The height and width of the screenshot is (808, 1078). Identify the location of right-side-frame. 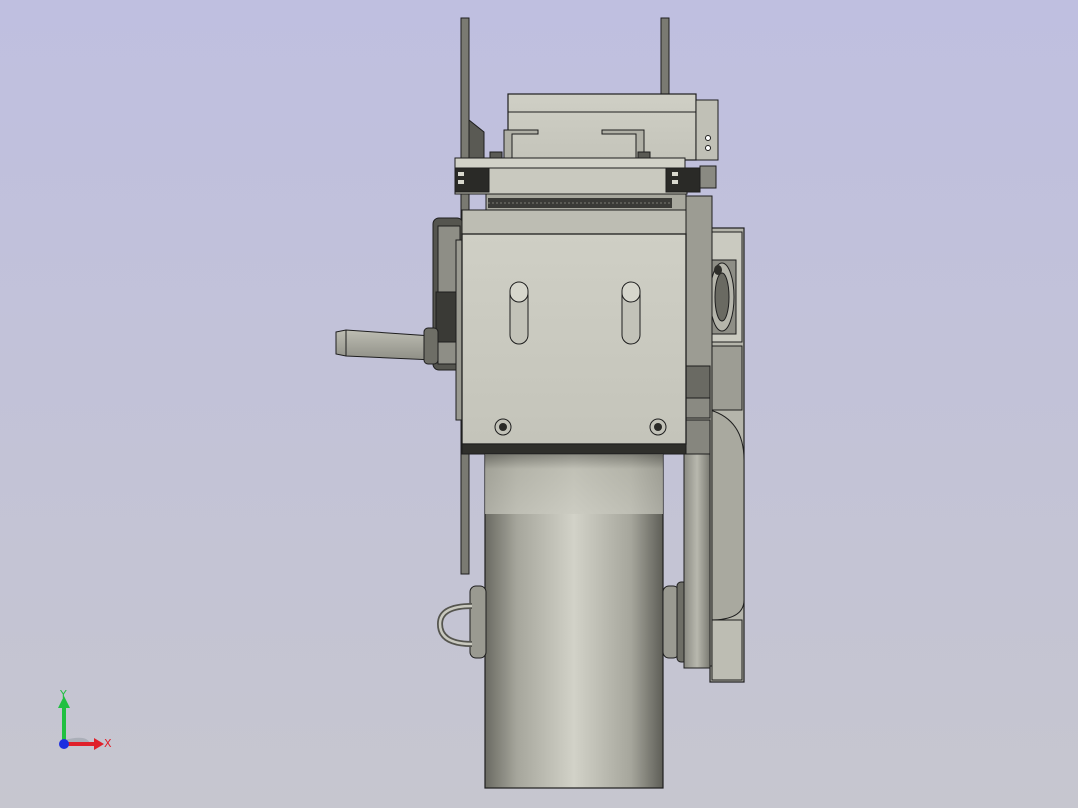
(726, 455).